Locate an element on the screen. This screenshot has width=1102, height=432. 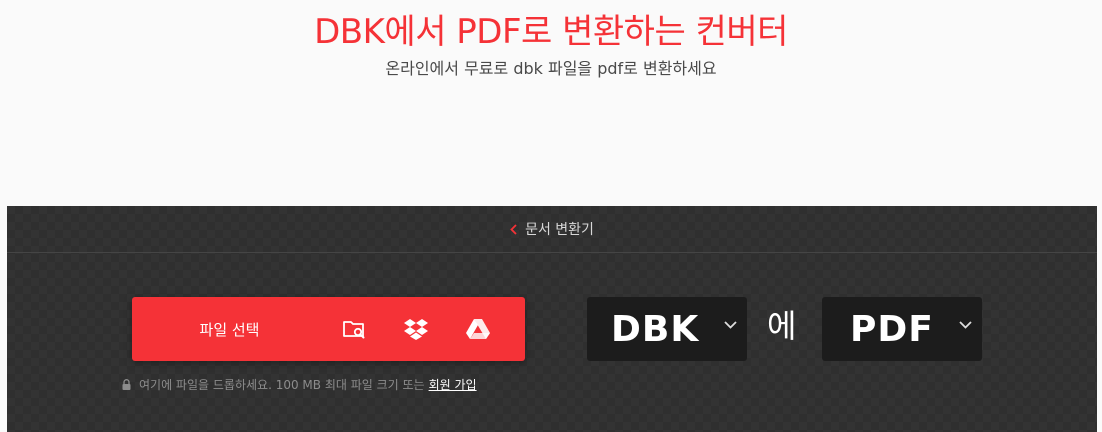
breadcrumb-link: 문서 변환기 is located at coordinates (559, 229).